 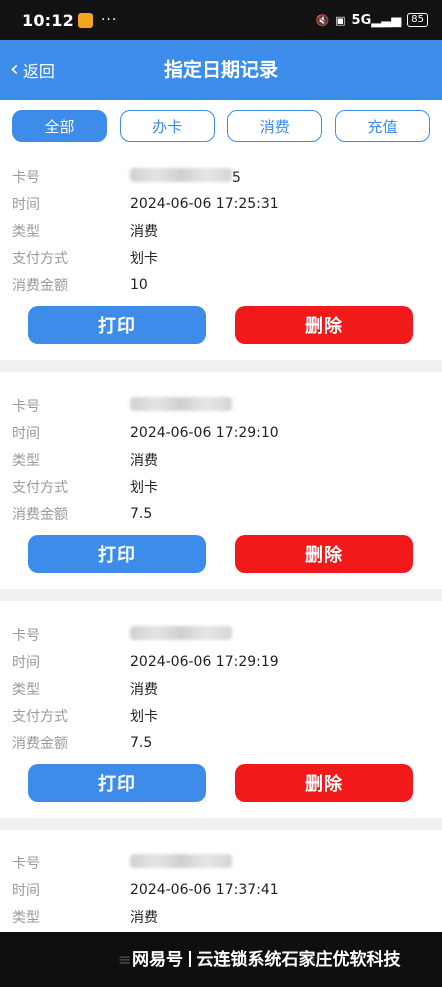 What do you see at coordinates (139, 285) in the screenshot?
I see `amount-value: 10` at bounding box center [139, 285].